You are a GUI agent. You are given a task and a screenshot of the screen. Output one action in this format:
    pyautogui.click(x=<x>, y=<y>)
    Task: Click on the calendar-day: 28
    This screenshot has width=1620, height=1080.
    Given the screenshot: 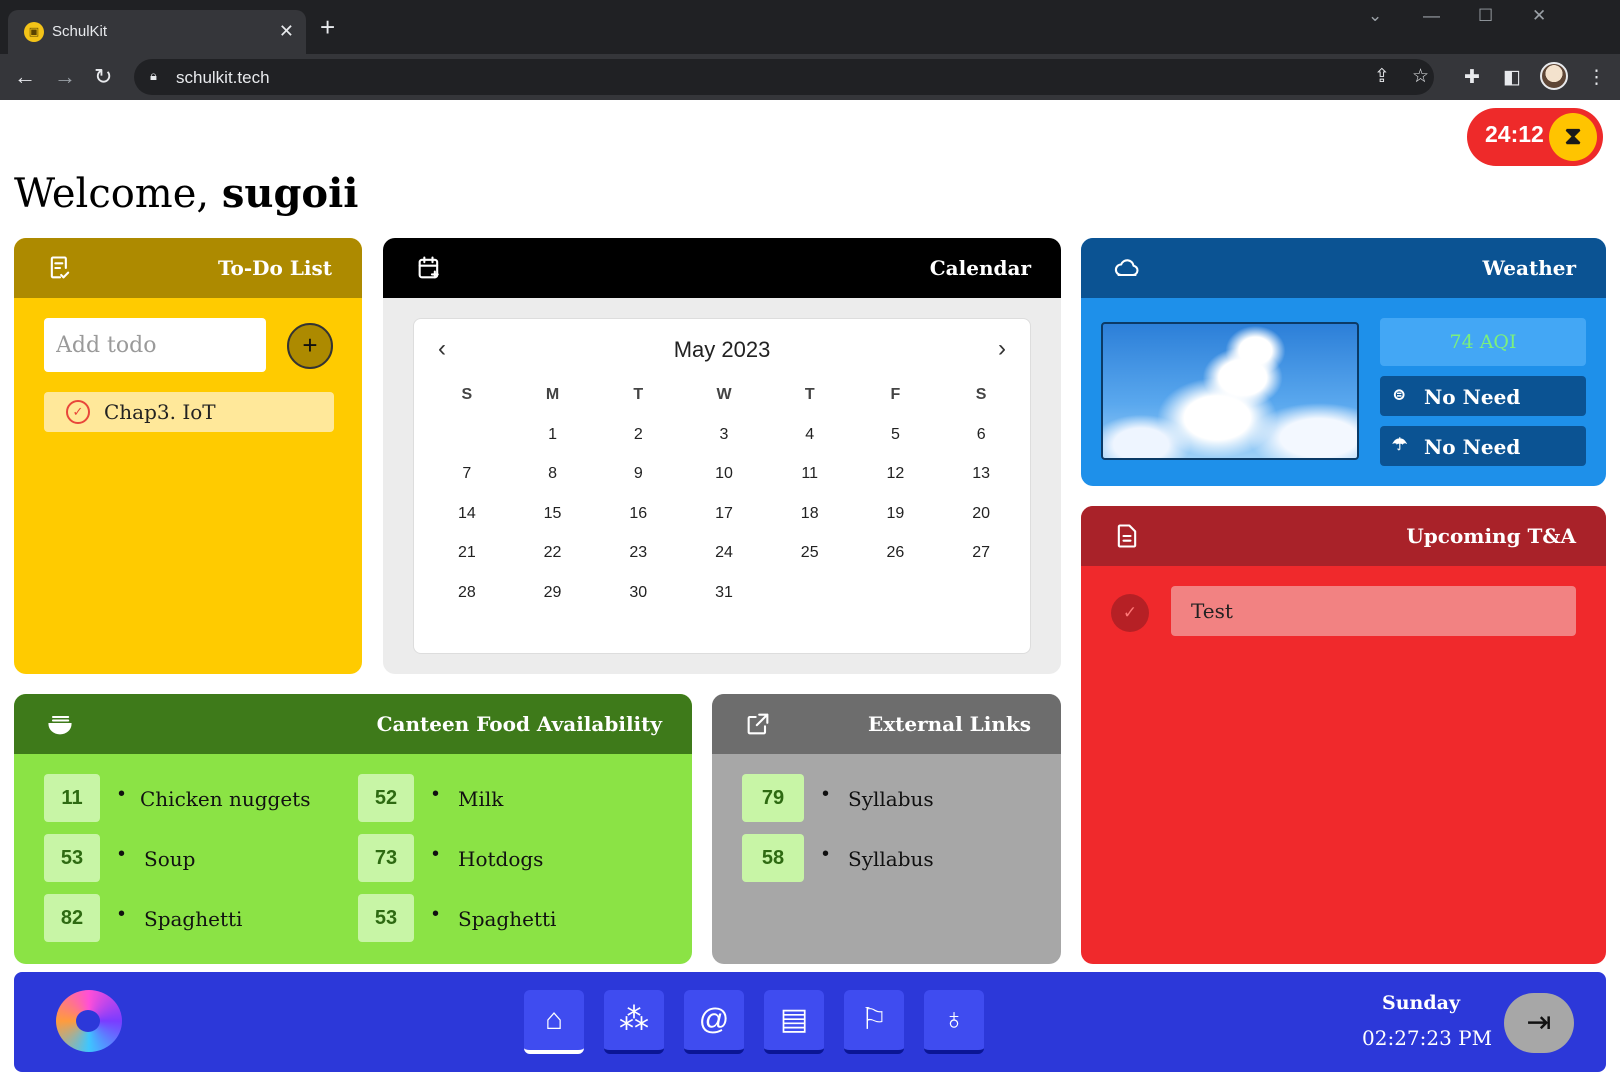 What is the action you would take?
    pyautogui.click(x=467, y=593)
    